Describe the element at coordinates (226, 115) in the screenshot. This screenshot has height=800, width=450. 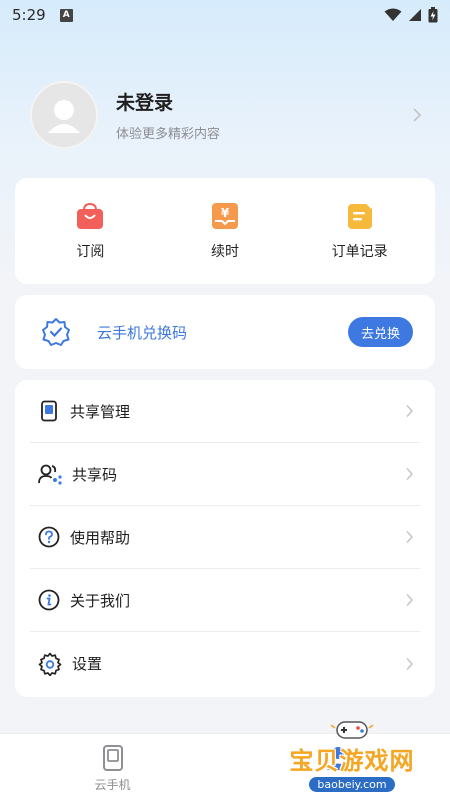
I see `profile-header: 未登录 体验更多精彩内容` at that location.